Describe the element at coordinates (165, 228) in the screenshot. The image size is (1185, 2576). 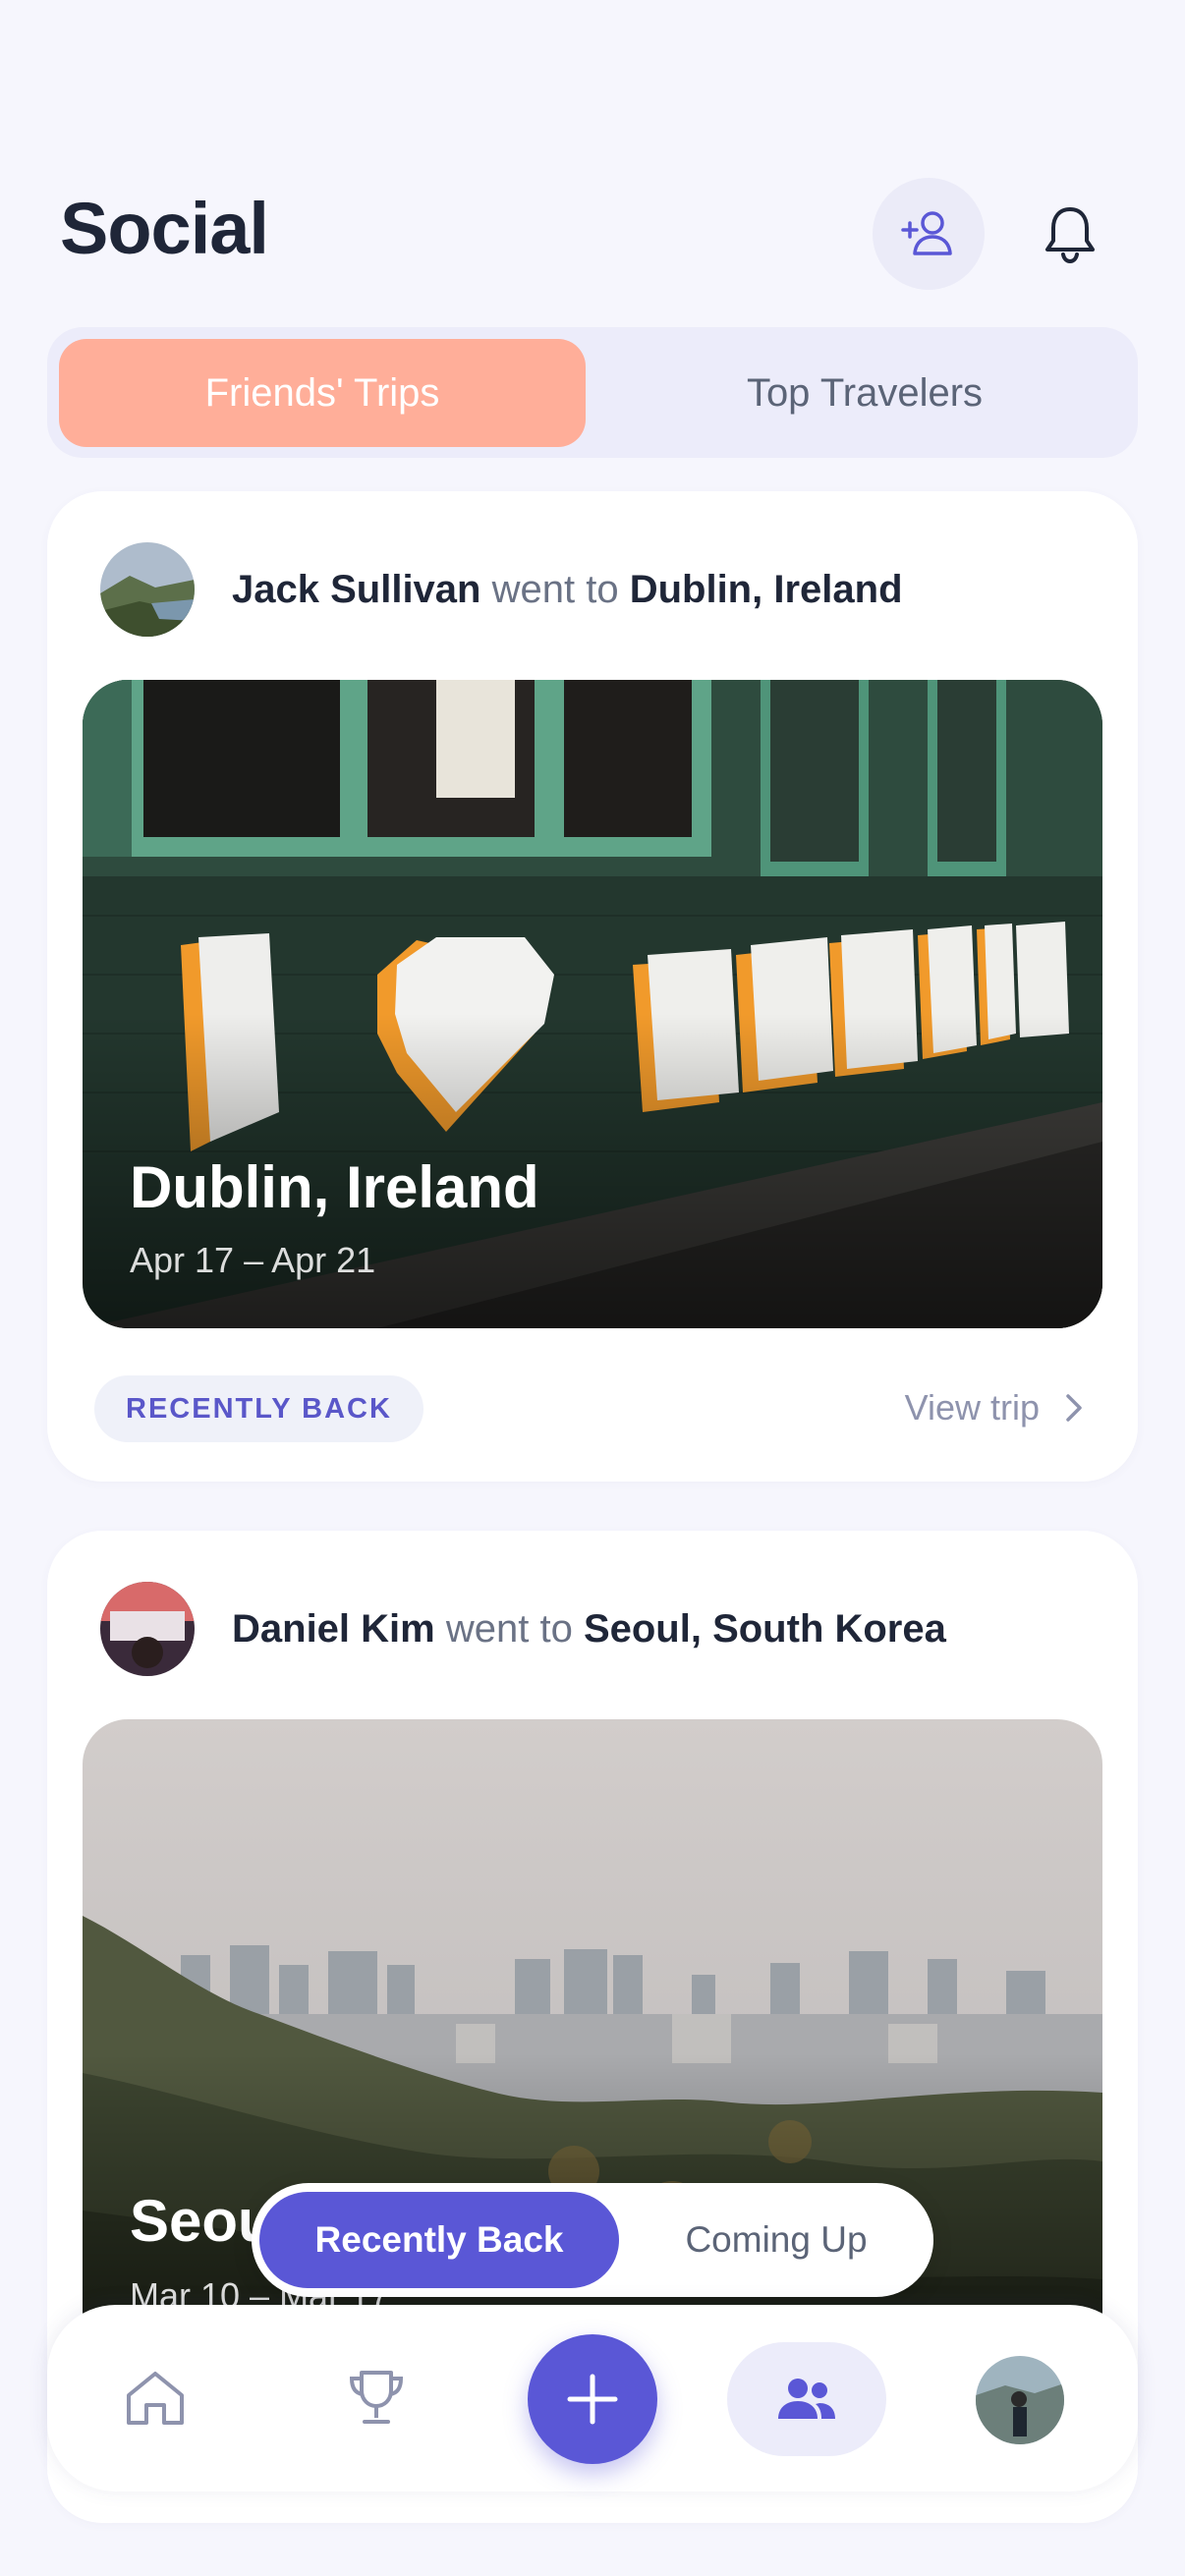
I see `page-title: Social` at that location.